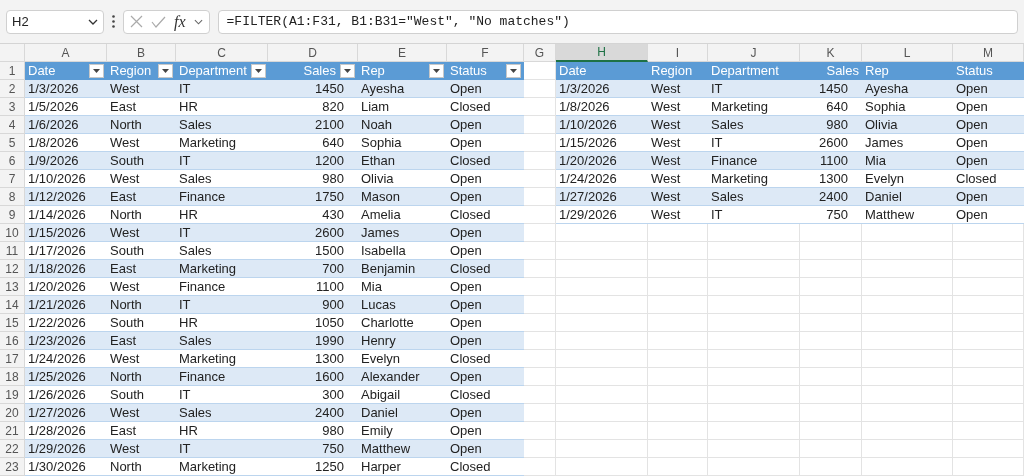 The height and width of the screenshot is (476, 1024). I want to click on formula-field: =FILTER(A1:F31, B1:B31="West", "No matches"), so click(617, 21).